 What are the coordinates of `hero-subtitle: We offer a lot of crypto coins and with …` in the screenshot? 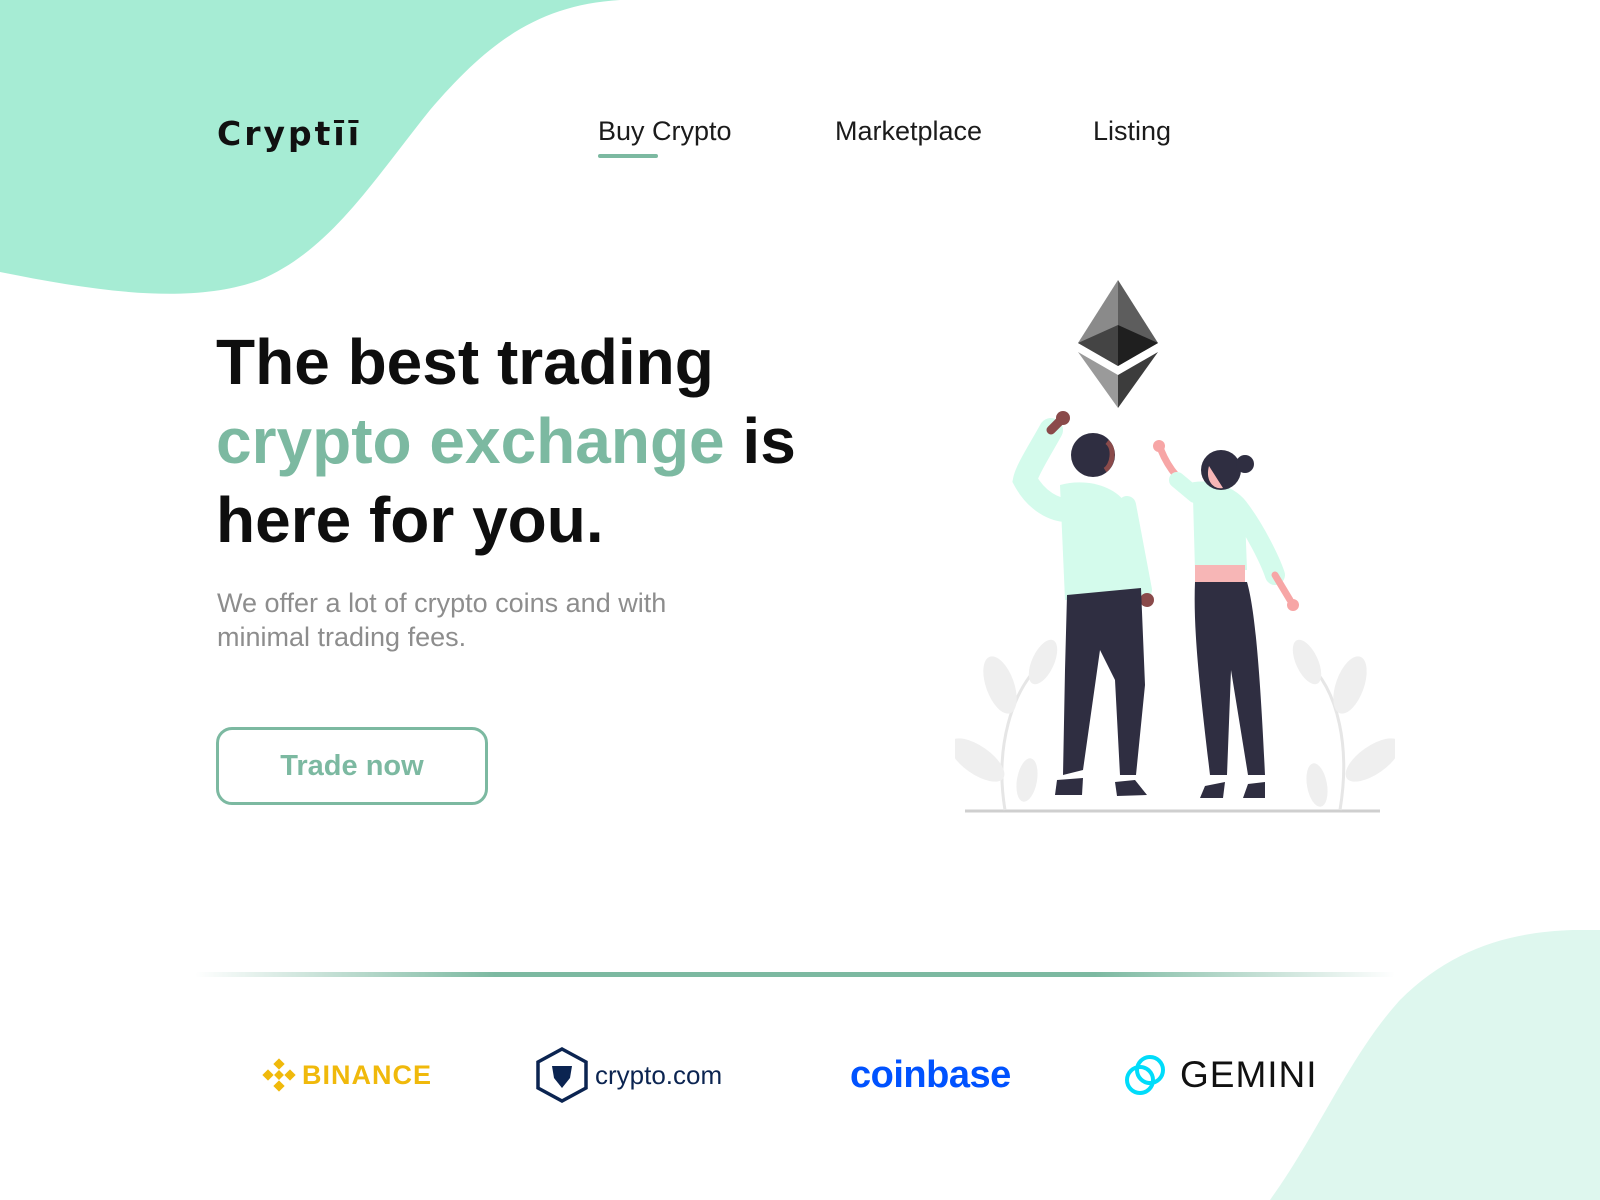 It's located at (442, 620).